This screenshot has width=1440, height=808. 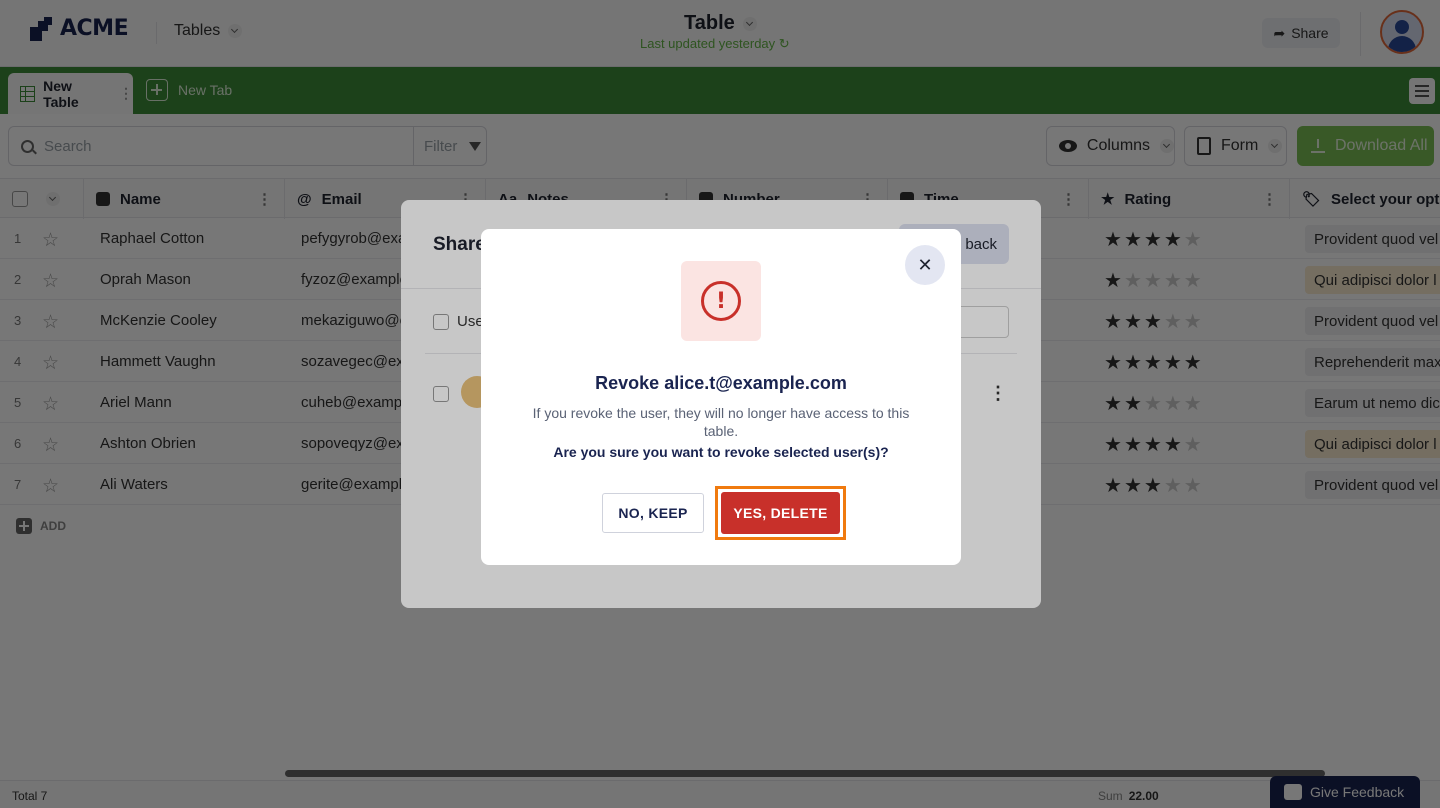 I want to click on keep-label: NO, KEEP, so click(x=653, y=513).